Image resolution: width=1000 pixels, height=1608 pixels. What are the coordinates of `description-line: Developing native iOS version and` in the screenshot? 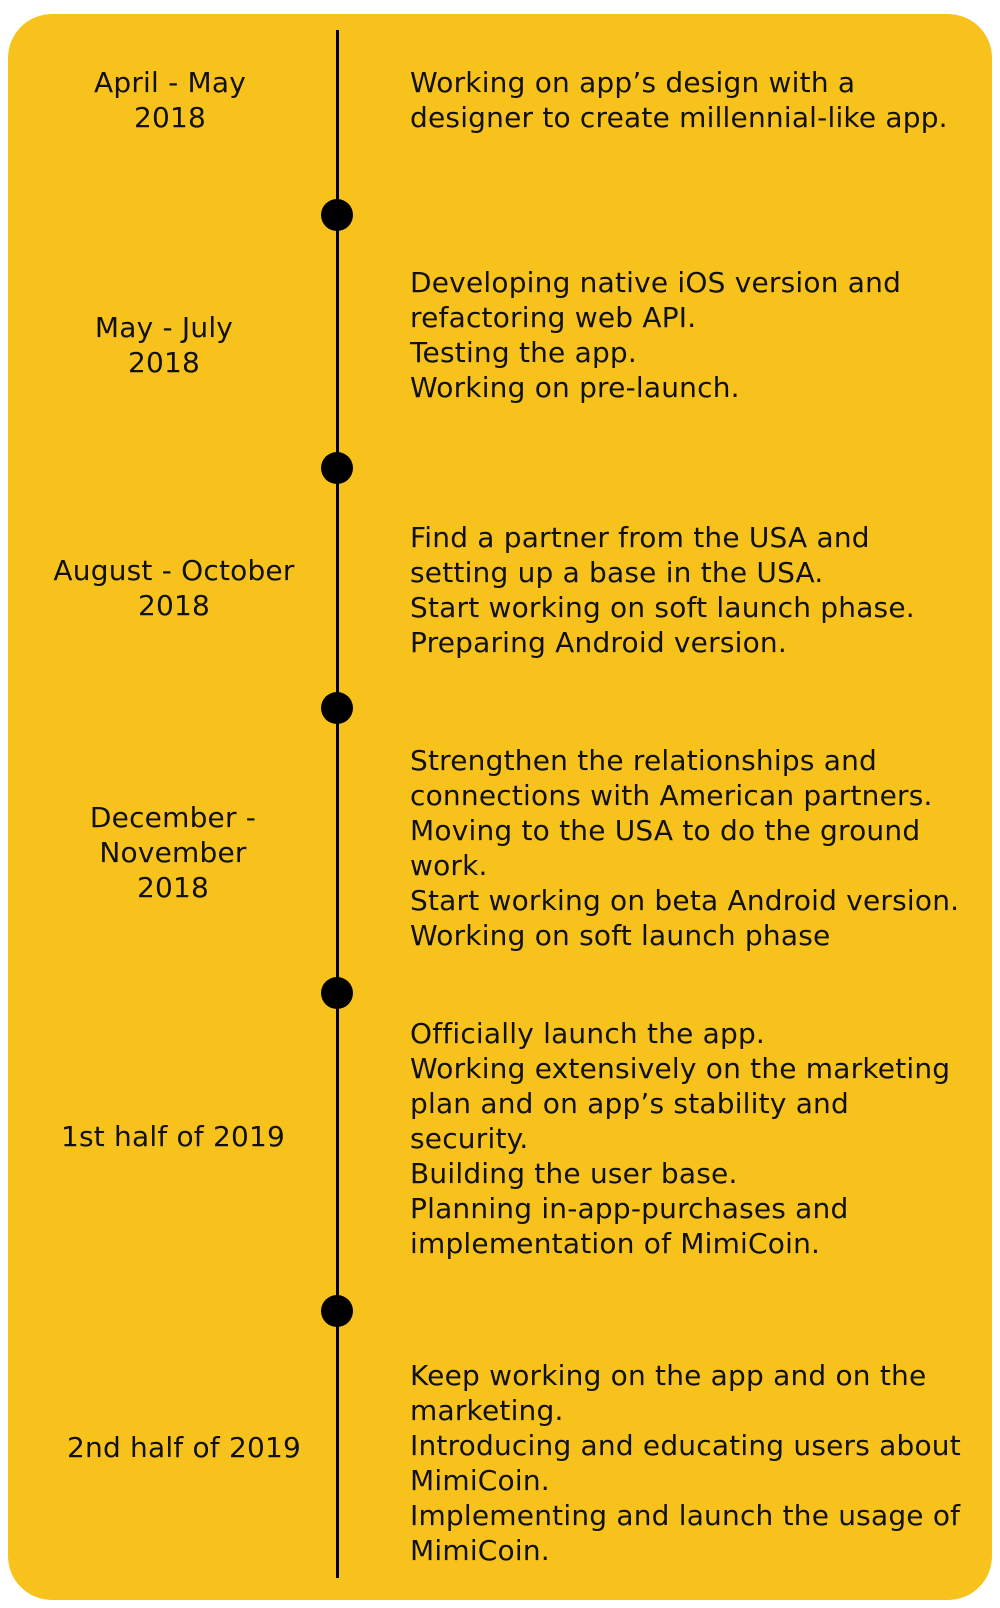 It's located at (656, 282).